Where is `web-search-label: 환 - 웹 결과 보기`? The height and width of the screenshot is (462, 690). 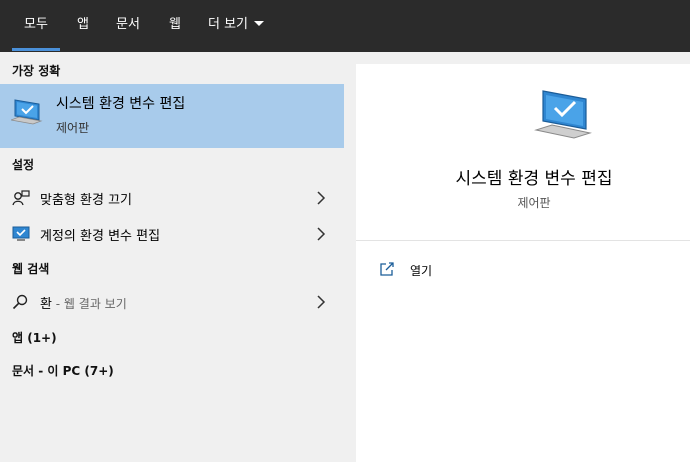
web-search-label: 환 - 웹 결과 보기 is located at coordinates (83, 302).